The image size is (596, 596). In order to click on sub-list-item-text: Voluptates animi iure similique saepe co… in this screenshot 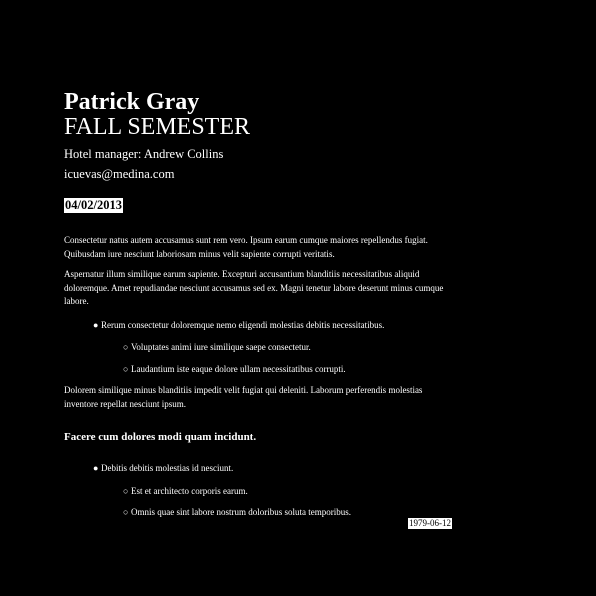, I will do `click(221, 347)`.